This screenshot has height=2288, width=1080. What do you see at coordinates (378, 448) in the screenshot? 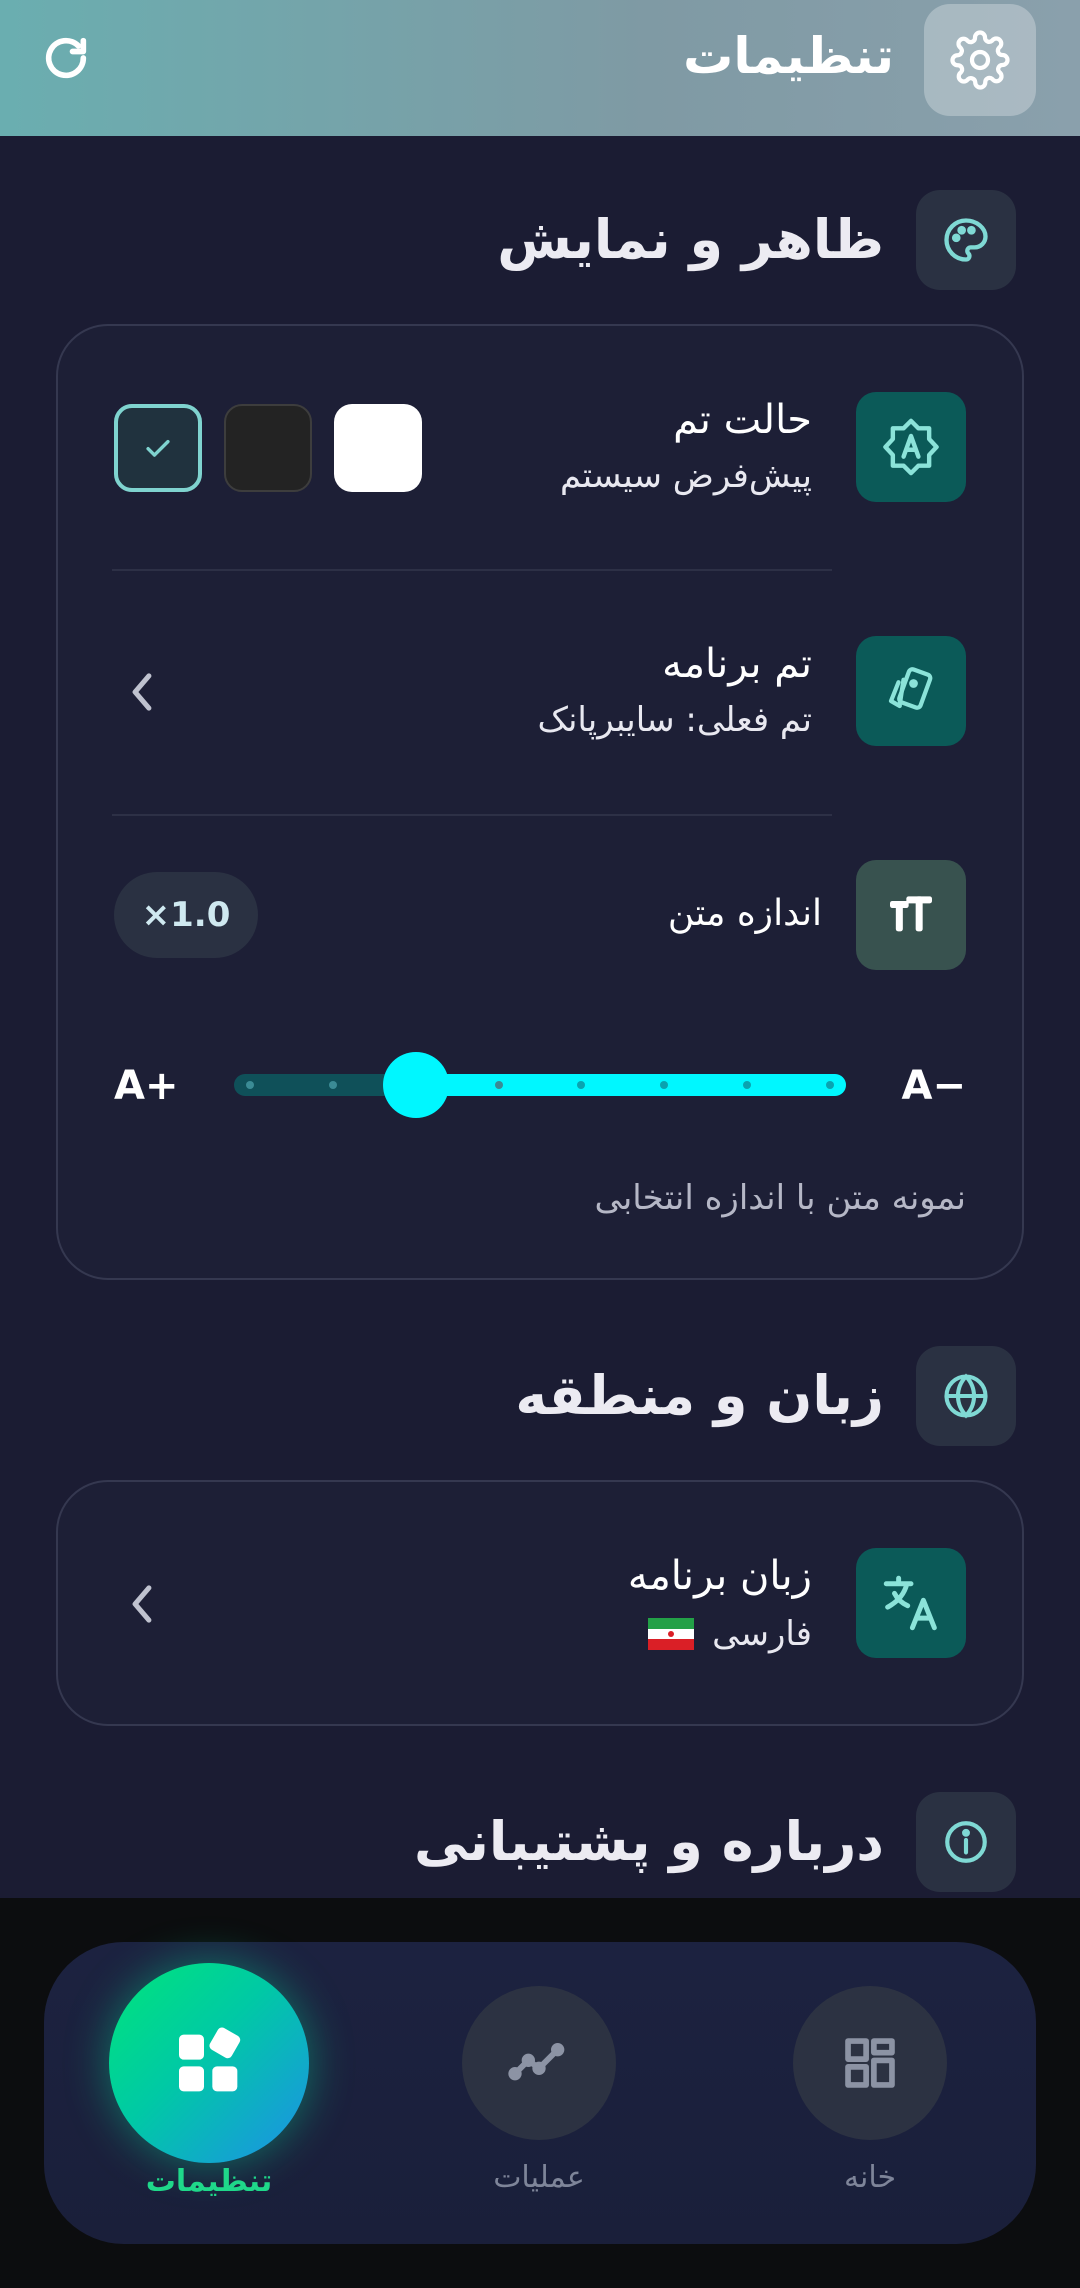
I see `theme-light-option` at bounding box center [378, 448].